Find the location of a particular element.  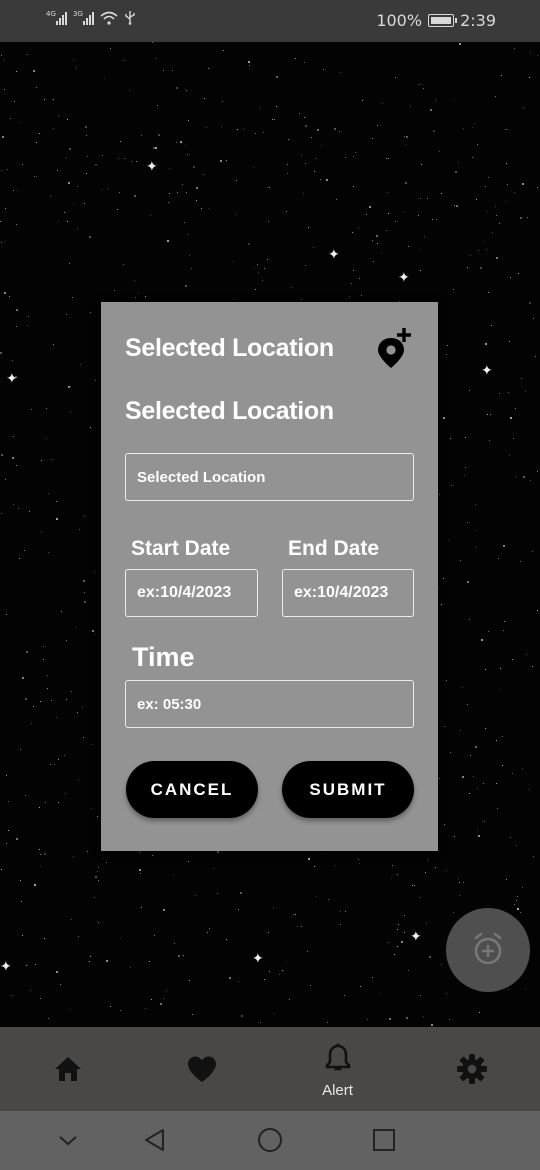

battery-percent: 100% is located at coordinates (399, 20).